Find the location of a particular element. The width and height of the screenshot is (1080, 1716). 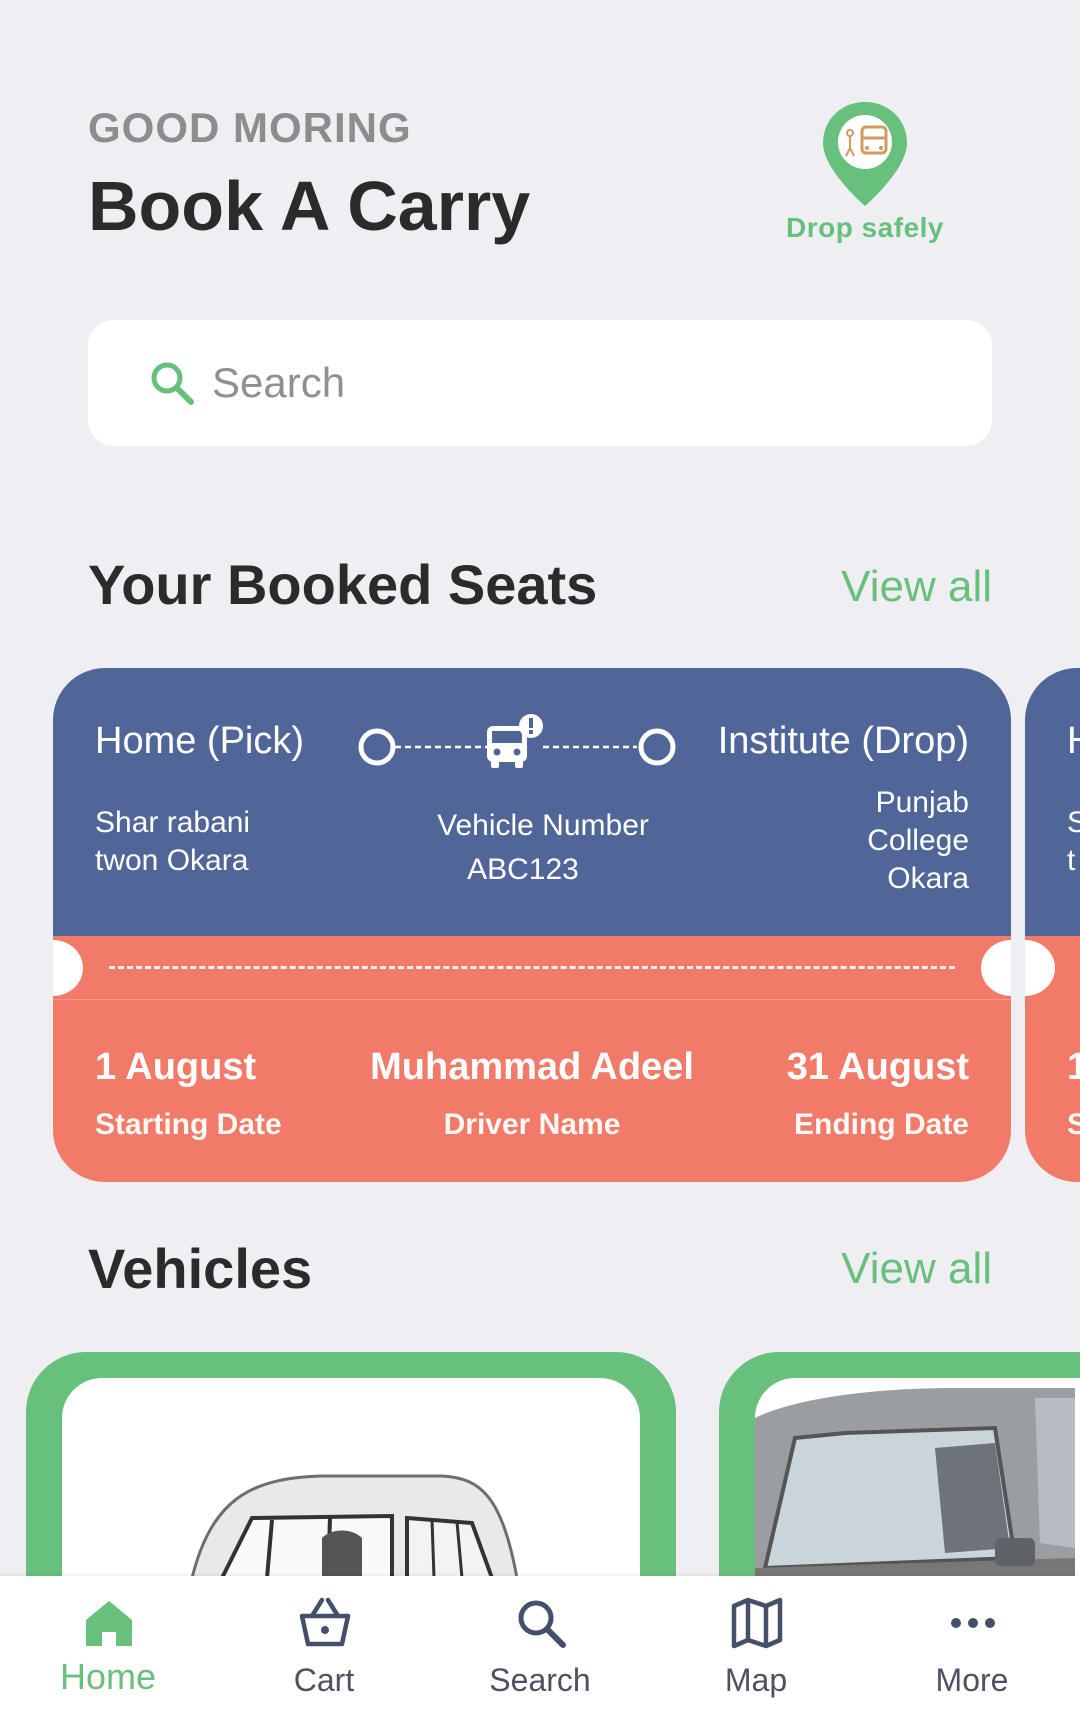

cart-icon is located at coordinates (325, 1622).